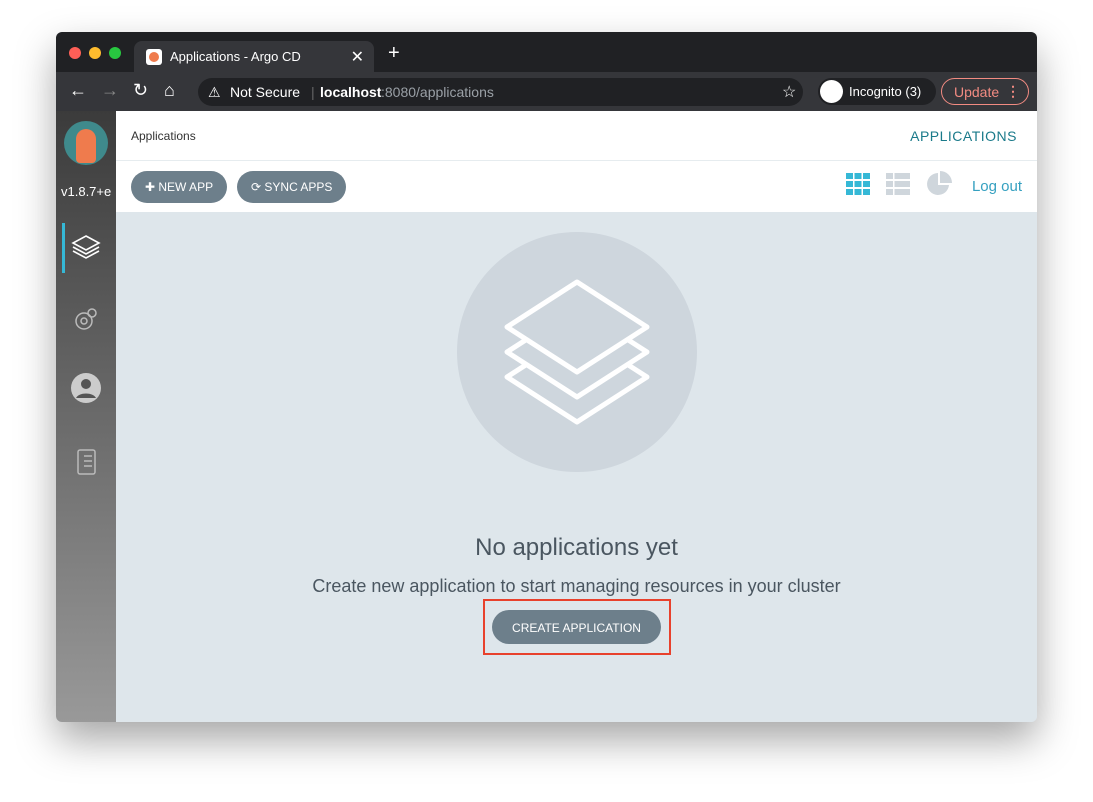  Describe the element at coordinates (86, 388) in the screenshot. I see `user-info-nav-icon` at that location.